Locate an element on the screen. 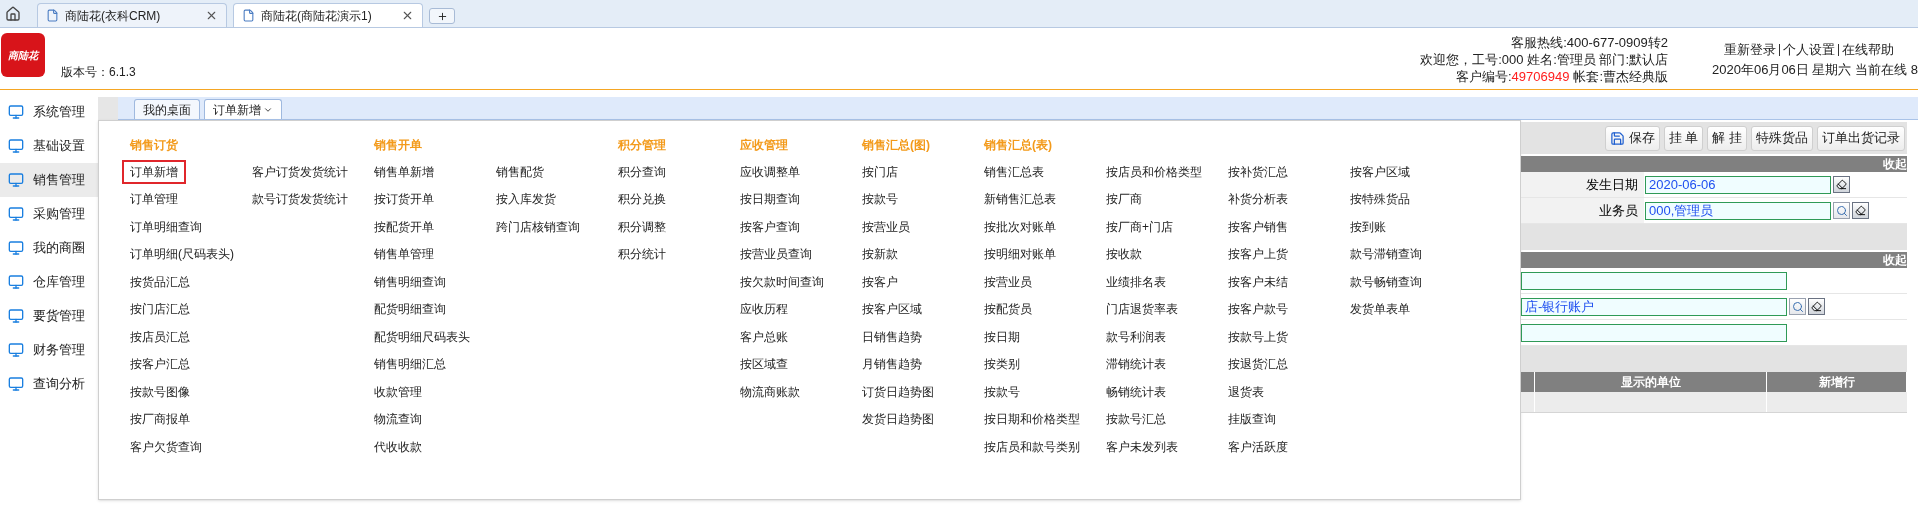  menu-item: 按营业员 is located at coordinates (1008, 281).